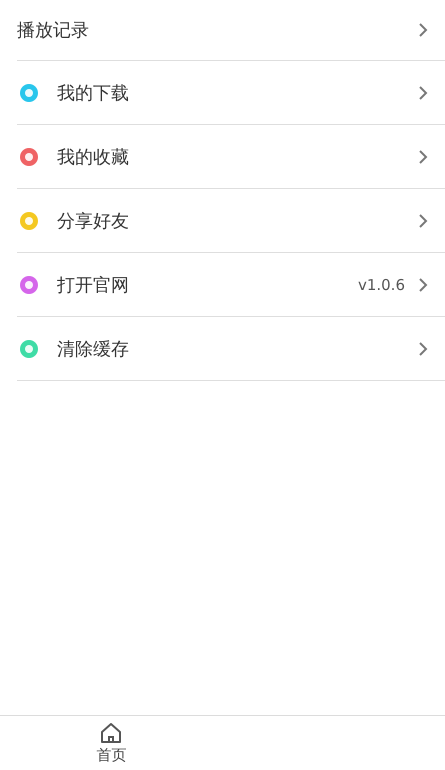 The image size is (445, 770). Describe the element at coordinates (381, 285) in the screenshot. I see `version-text: v1.0.6` at that location.